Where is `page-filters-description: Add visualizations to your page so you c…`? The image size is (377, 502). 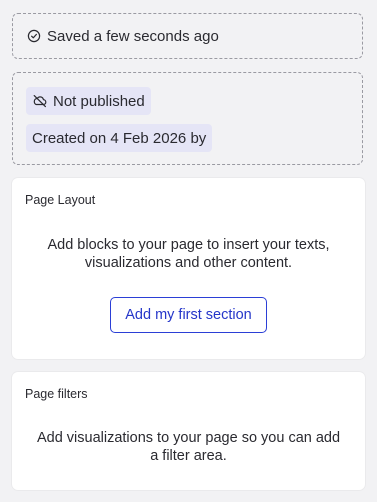 page-filters-description: Add visualizations to your page so you c… is located at coordinates (188, 447).